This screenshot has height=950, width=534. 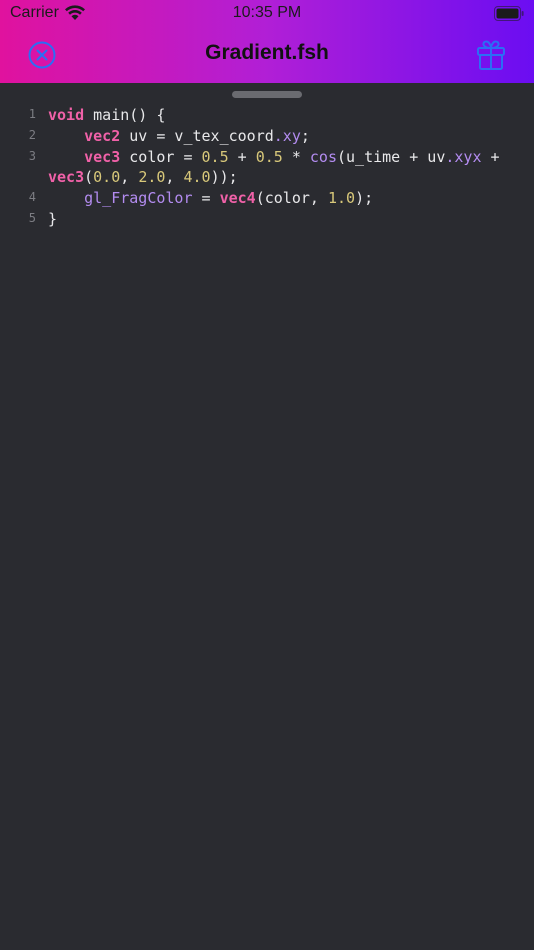 What do you see at coordinates (66, 115) in the screenshot?
I see `code-token: void` at bounding box center [66, 115].